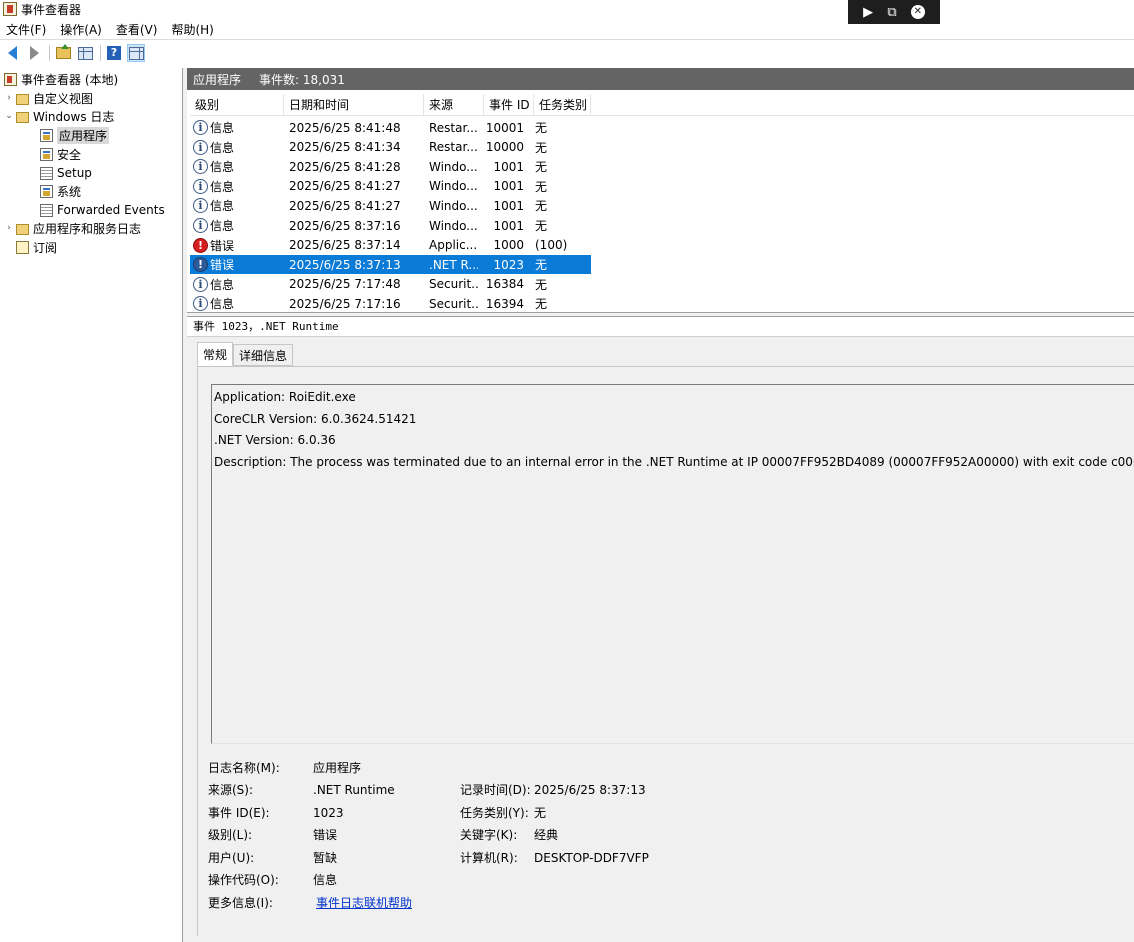 The image size is (1134, 942). What do you see at coordinates (237, 105) in the screenshot?
I see `column-level: 级别` at bounding box center [237, 105].